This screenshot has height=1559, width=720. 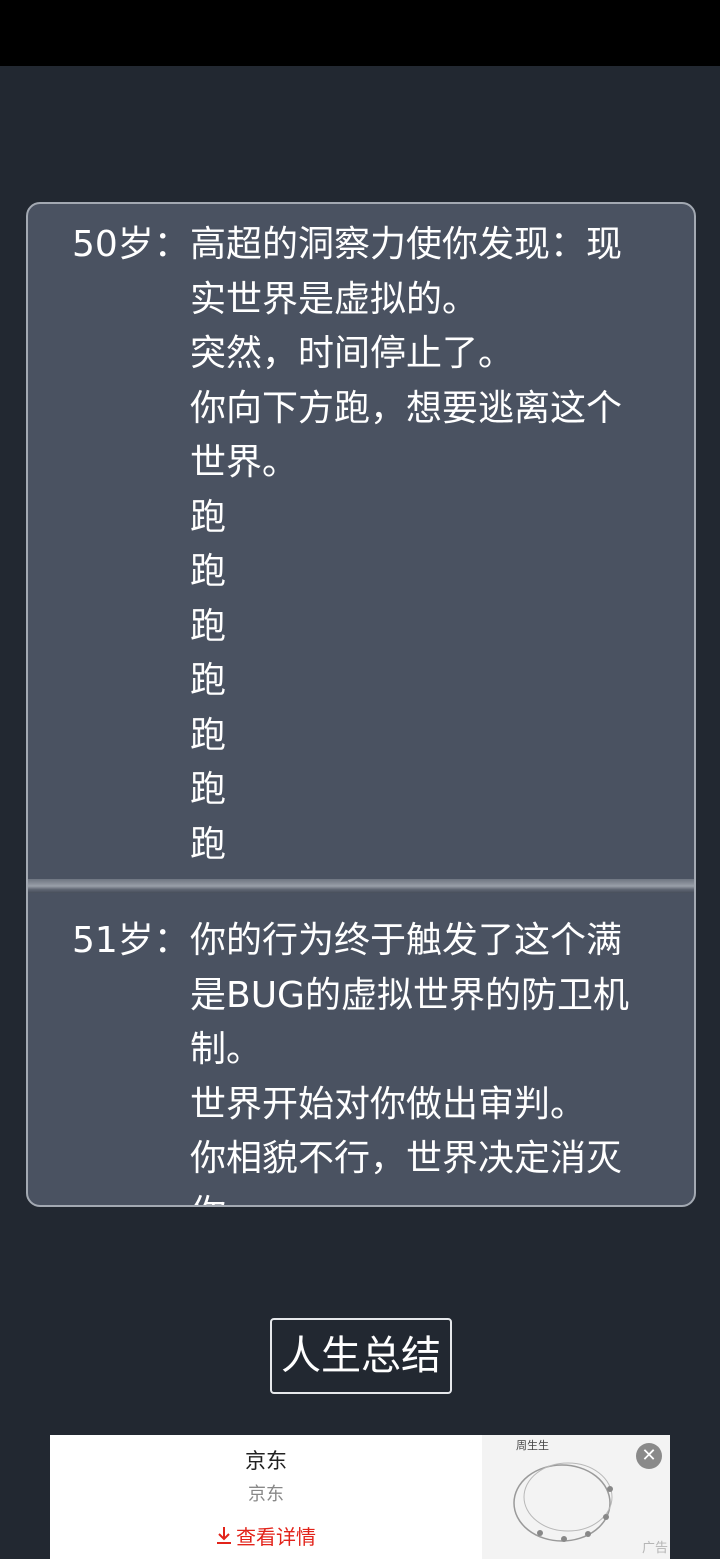 I want to click on ad-cta-label: 查看详情, so click(x=276, y=1537).